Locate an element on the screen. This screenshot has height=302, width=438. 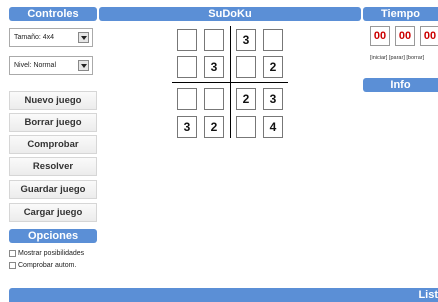
check-button: Comprobar is located at coordinates (53, 144).